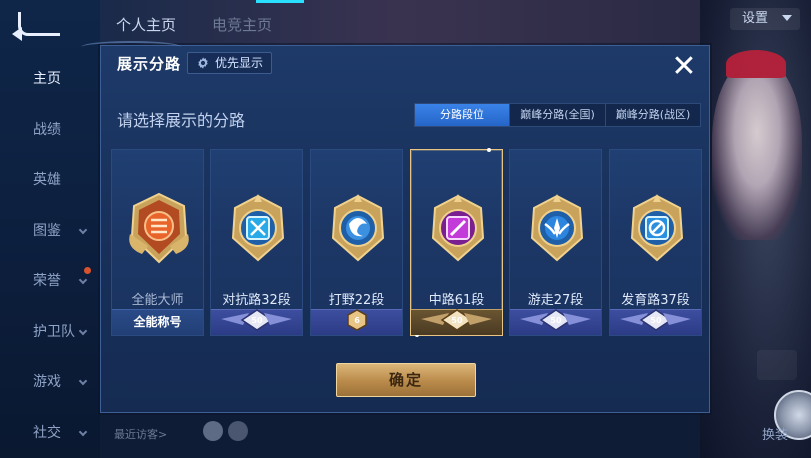  I want to click on sidebar-item-label: 社交, so click(47, 432).